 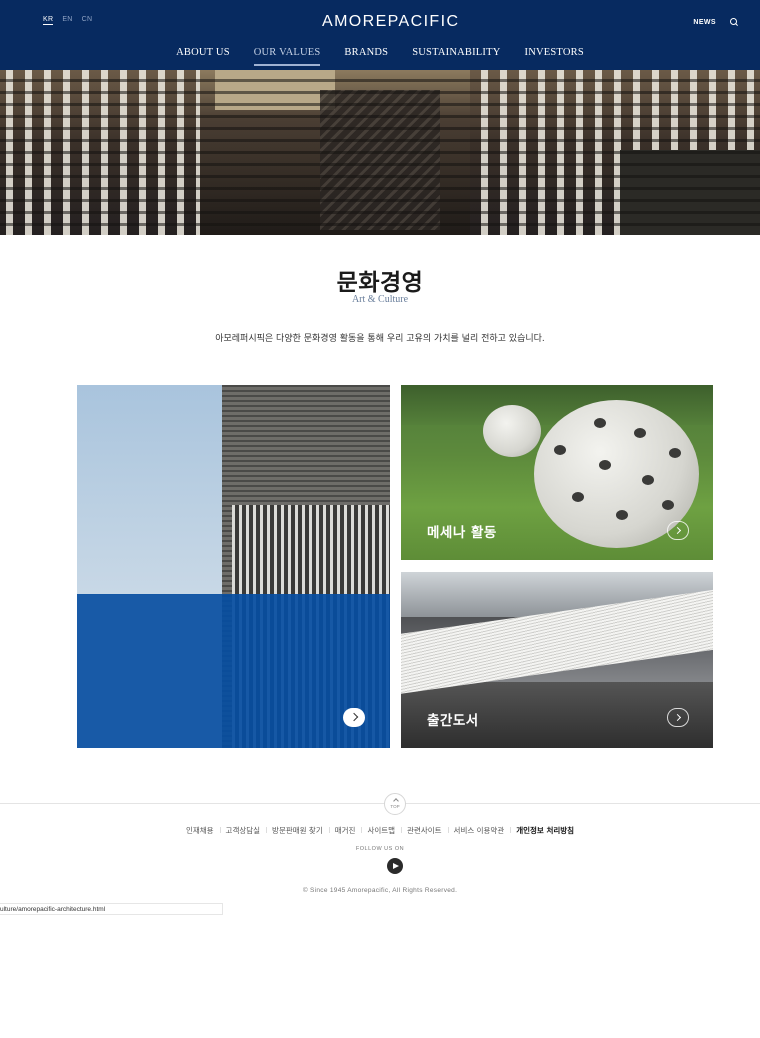 I want to click on architecture-card, so click(x=233, y=566).